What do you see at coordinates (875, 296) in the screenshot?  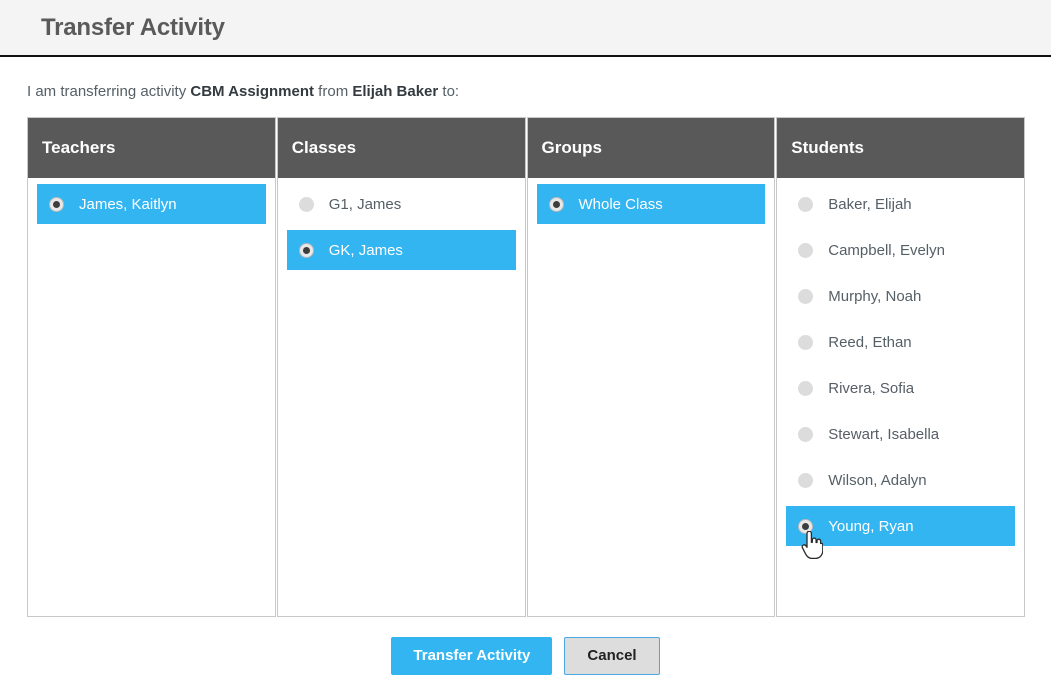 I see `list-item-label: Murphy, Noah` at bounding box center [875, 296].